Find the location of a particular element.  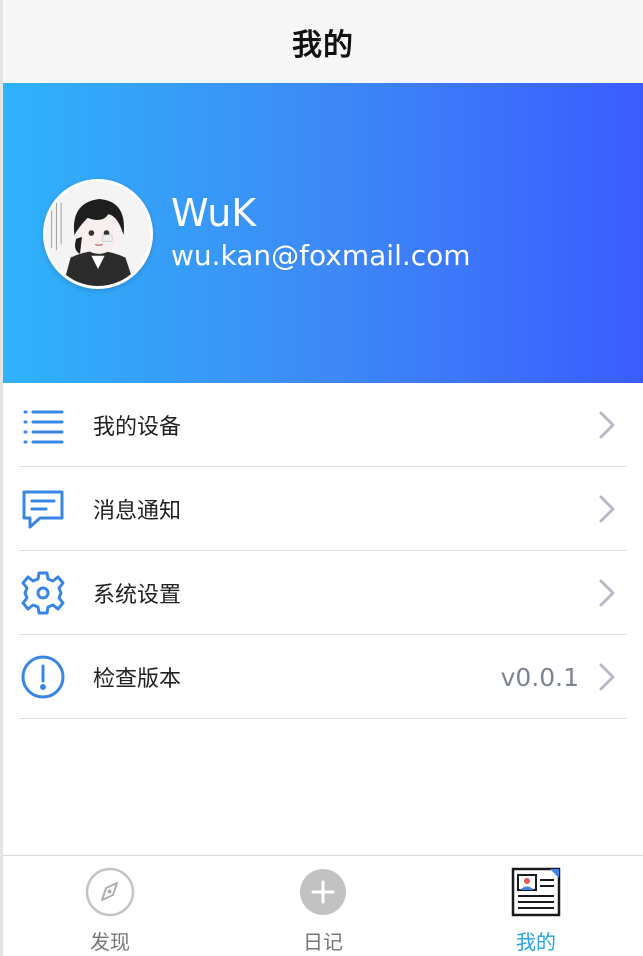

menu-item-check-version: 检查版本 v0.0.1 is located at coordinates (323, 677).